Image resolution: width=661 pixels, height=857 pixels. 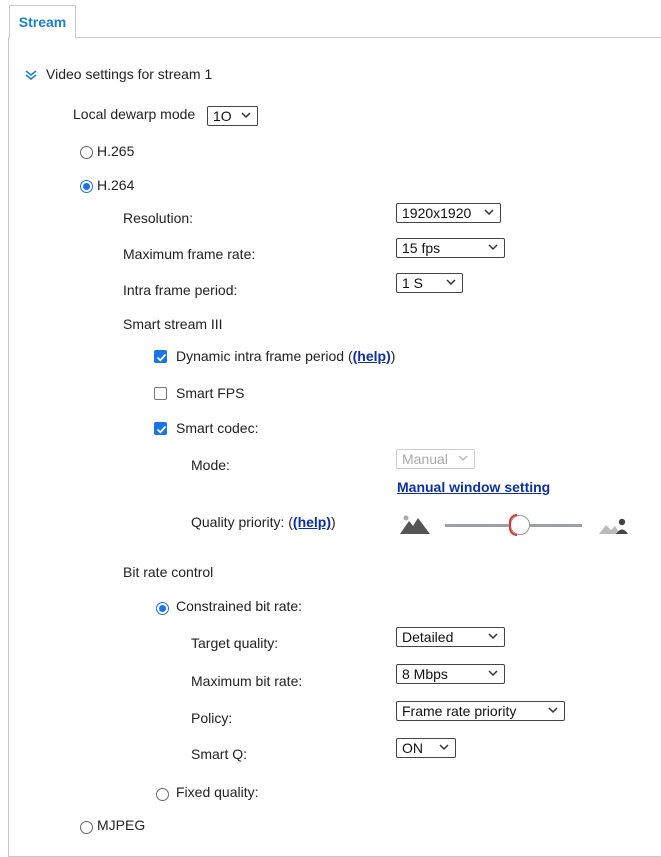 What do you see at coordinates (415, 524) in the screenshot?
I see `landscape-icon` at bounding box center [415, 524].